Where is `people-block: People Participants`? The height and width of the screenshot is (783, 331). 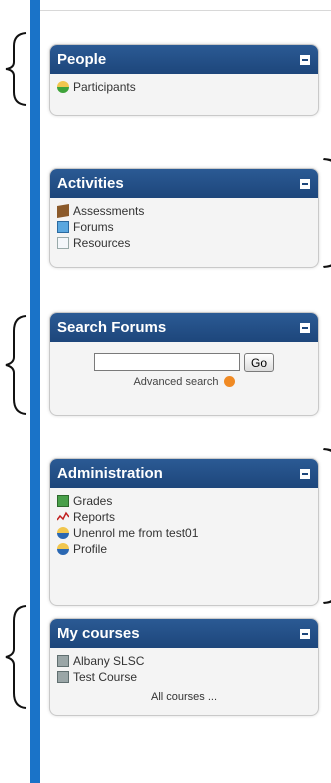 people-block: People Participants is located at coordinates (184, 80).